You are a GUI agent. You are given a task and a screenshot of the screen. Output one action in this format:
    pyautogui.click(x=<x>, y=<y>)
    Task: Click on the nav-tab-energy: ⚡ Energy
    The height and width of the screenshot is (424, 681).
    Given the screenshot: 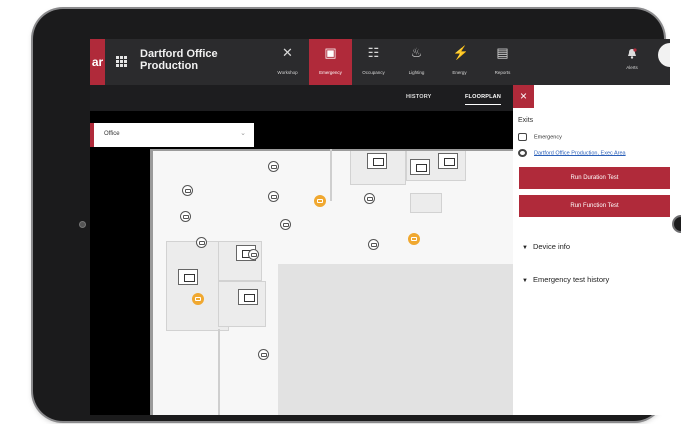 What is the action you would take?
    pyautogui.click(x=459, y=62)
    